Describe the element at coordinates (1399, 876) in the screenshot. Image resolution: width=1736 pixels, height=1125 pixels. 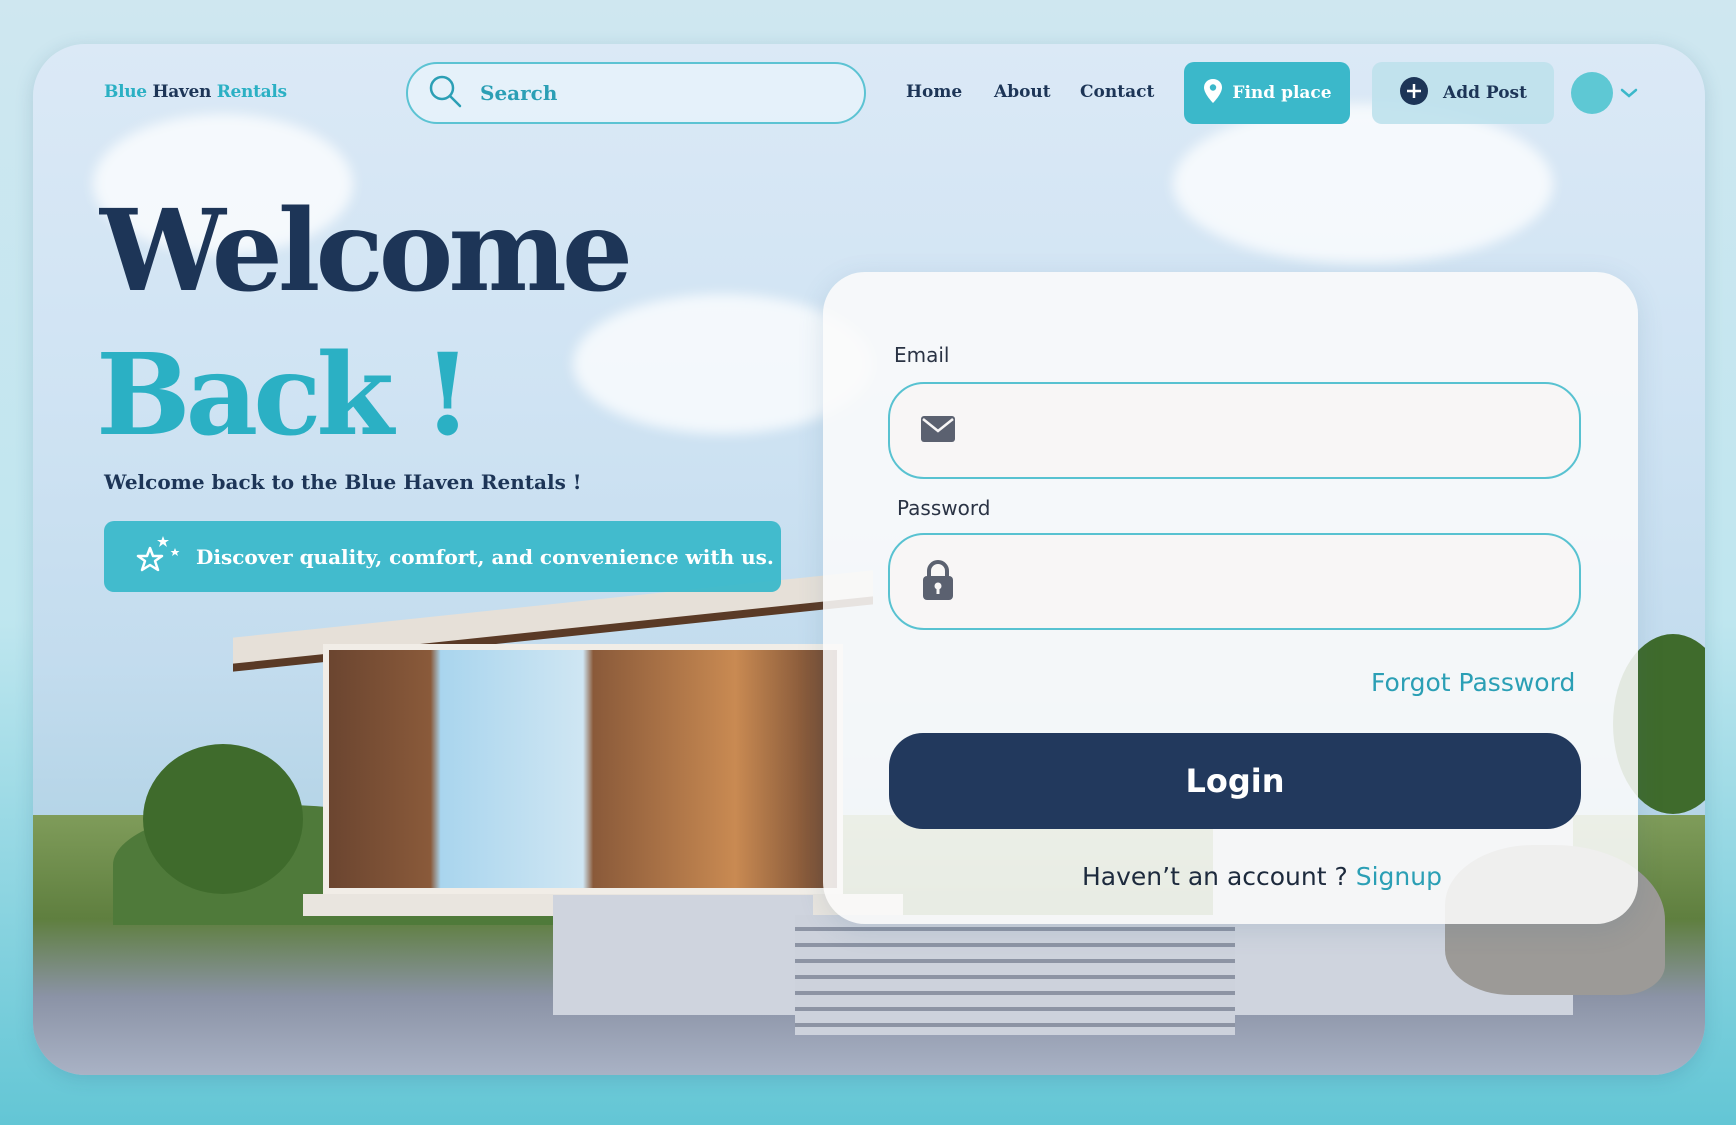
I see `signup-link: Signup` at that location.